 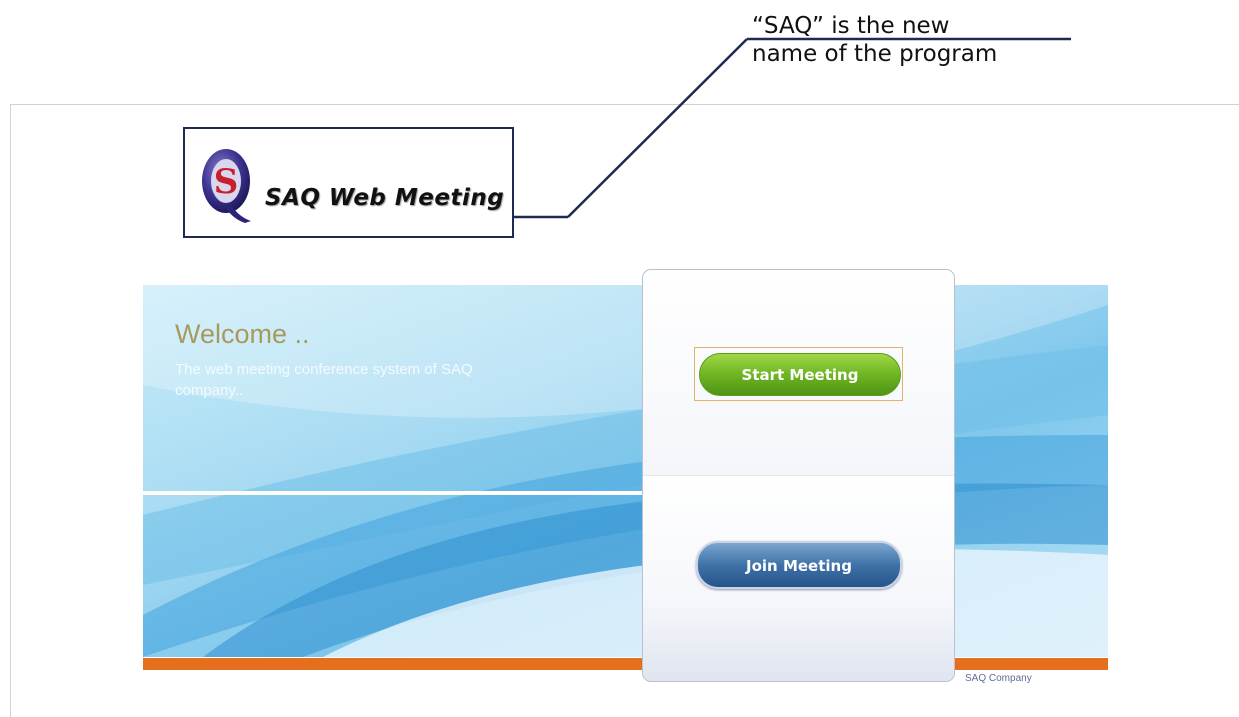 What do you see at coordinates (998, 678) in the screenshot?
I see `company-footer-text: SAQ Company` at bounding box center [998, 678].